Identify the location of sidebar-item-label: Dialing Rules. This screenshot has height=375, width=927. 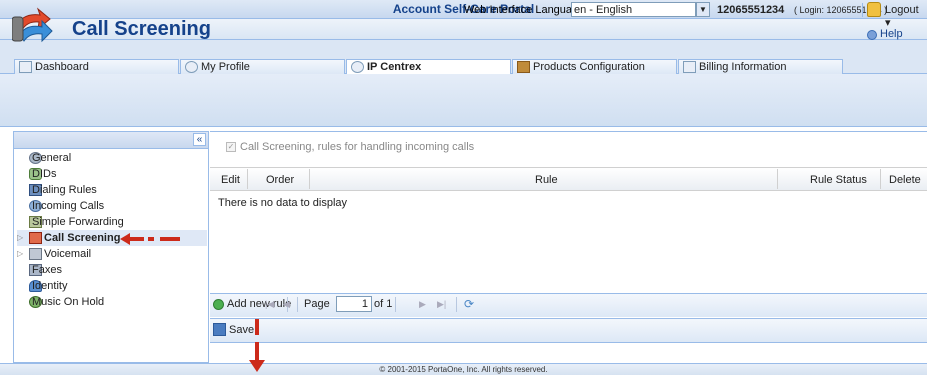
(64, 190).